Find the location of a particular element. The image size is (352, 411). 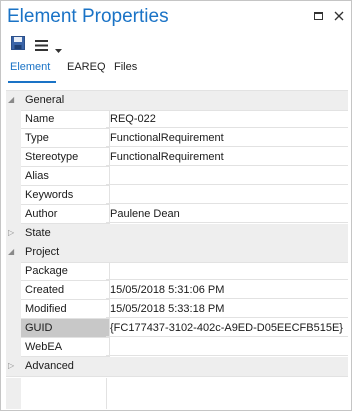

property-row-keywords: Keywords is located at coordinates (177, 195).